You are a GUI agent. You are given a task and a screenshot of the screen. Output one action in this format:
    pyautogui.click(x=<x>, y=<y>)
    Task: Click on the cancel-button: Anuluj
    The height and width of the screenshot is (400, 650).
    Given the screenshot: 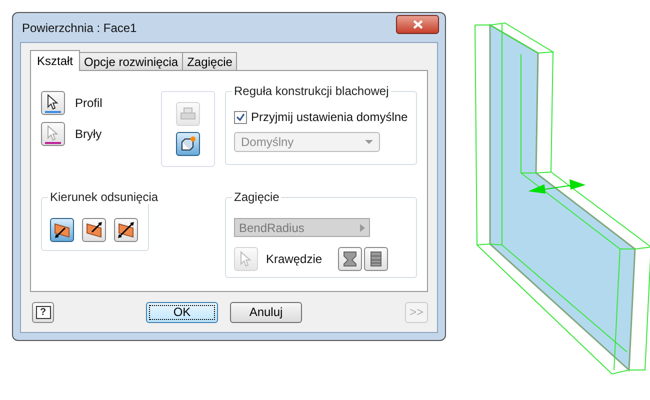 What is the action you would take?
    pyautogui.click(x=266, y=312)
    